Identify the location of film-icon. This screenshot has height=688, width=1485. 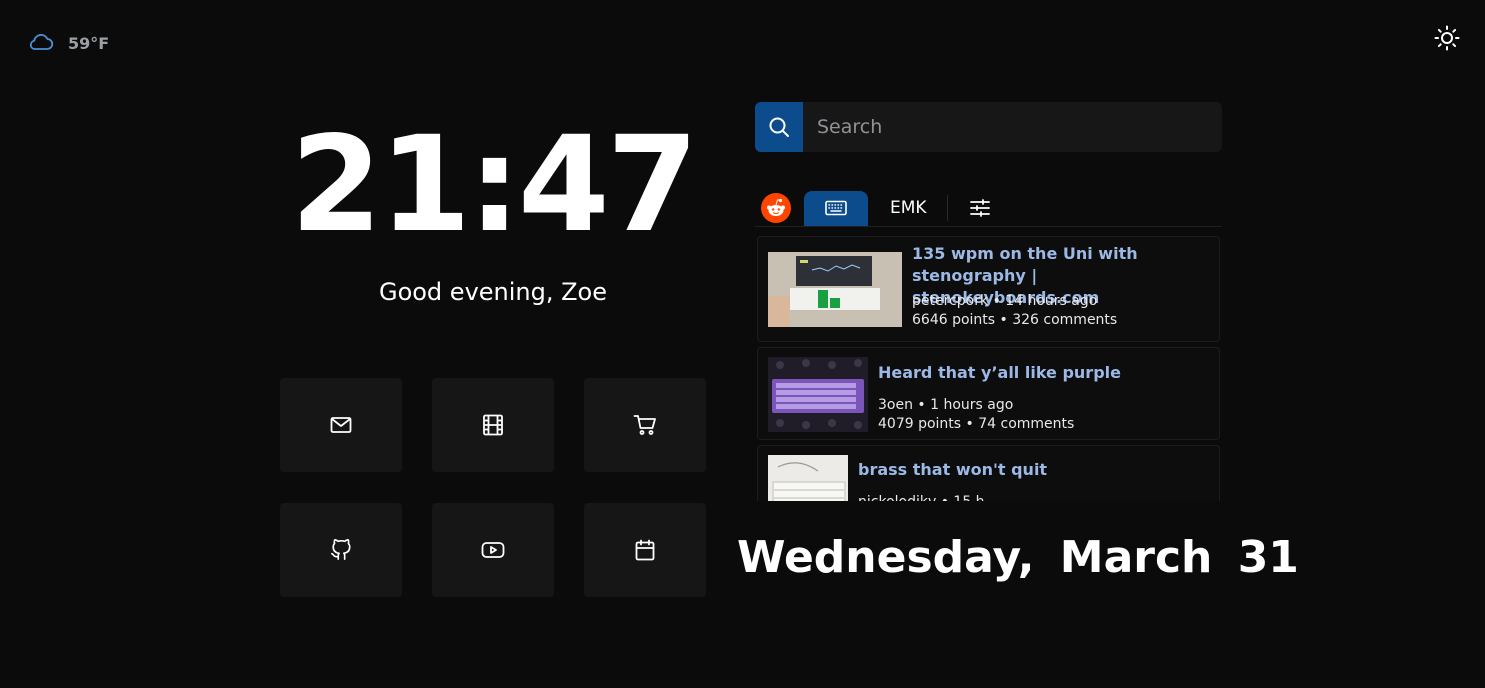
(493, 425).